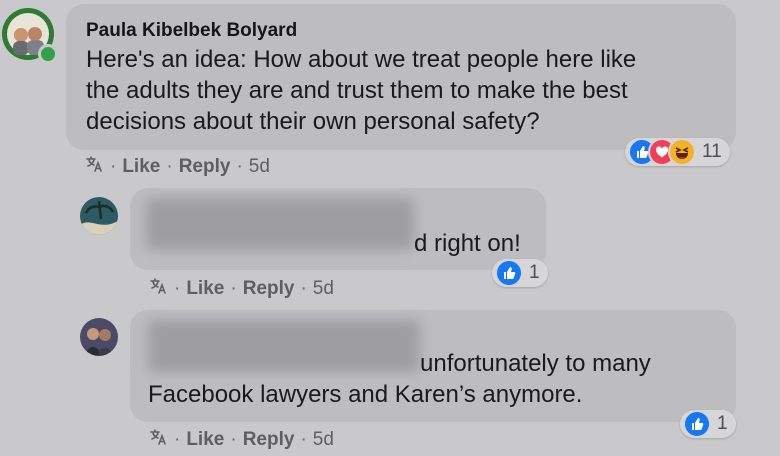 This screenshot has height=456, width=780. I want to click on haha-icon, so click(682, 152).